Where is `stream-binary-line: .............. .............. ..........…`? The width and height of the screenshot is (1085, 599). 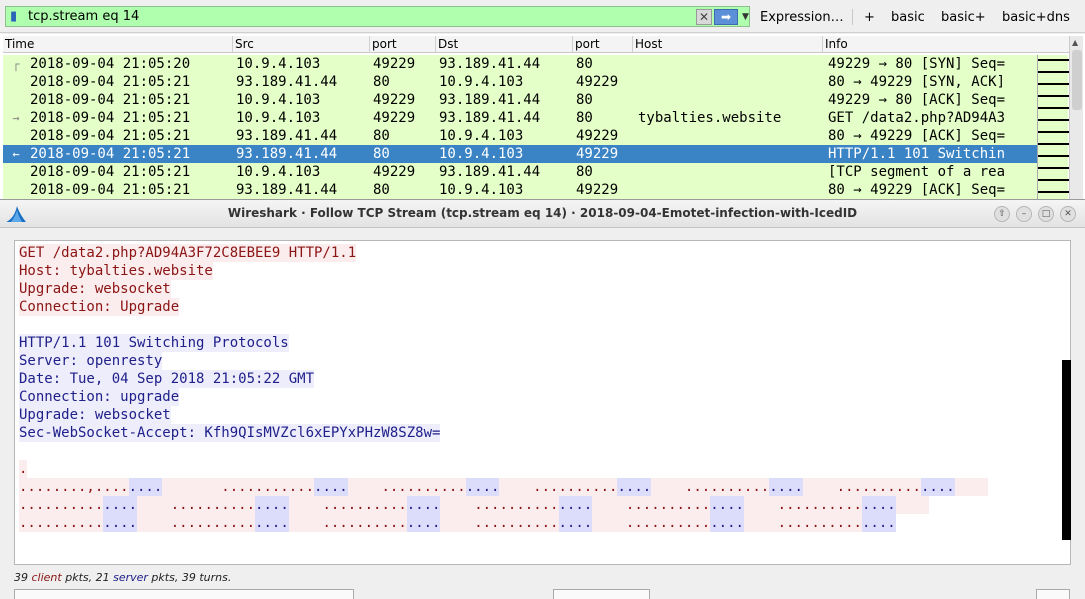 stream-binary-line: .............. .............. ..........… is located at coordinates (457, 523).